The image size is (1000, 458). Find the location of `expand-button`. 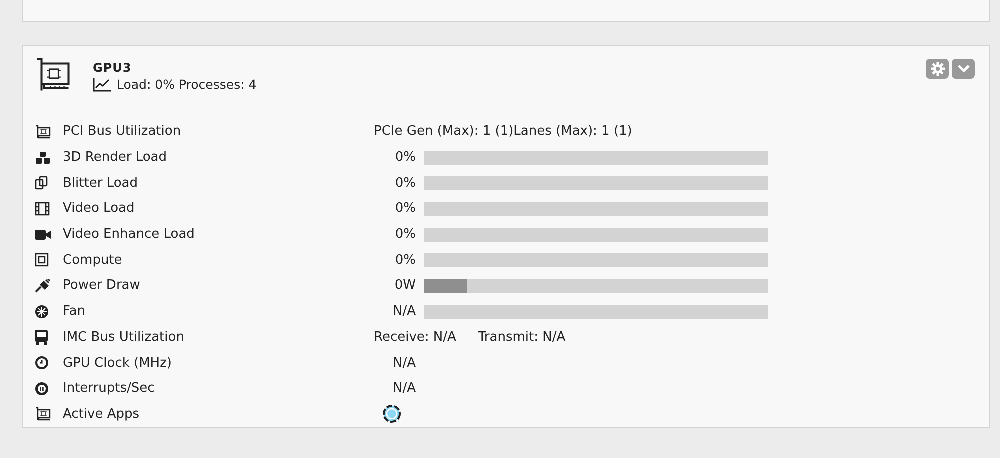

expand-button is located at coordinates (963, 69).